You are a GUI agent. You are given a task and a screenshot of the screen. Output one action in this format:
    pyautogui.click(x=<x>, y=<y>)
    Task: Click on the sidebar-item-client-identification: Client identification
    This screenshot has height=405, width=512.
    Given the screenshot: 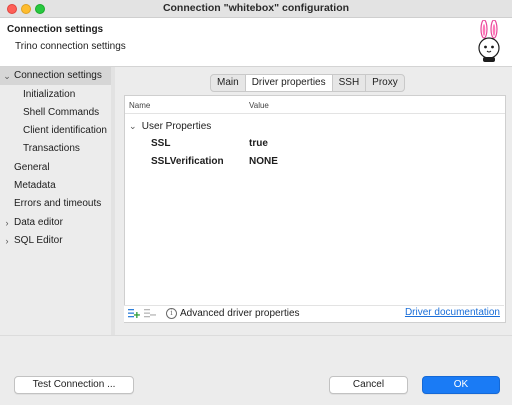 What is the action you would take?
    pyautogui.click(x=55, y=131)
    